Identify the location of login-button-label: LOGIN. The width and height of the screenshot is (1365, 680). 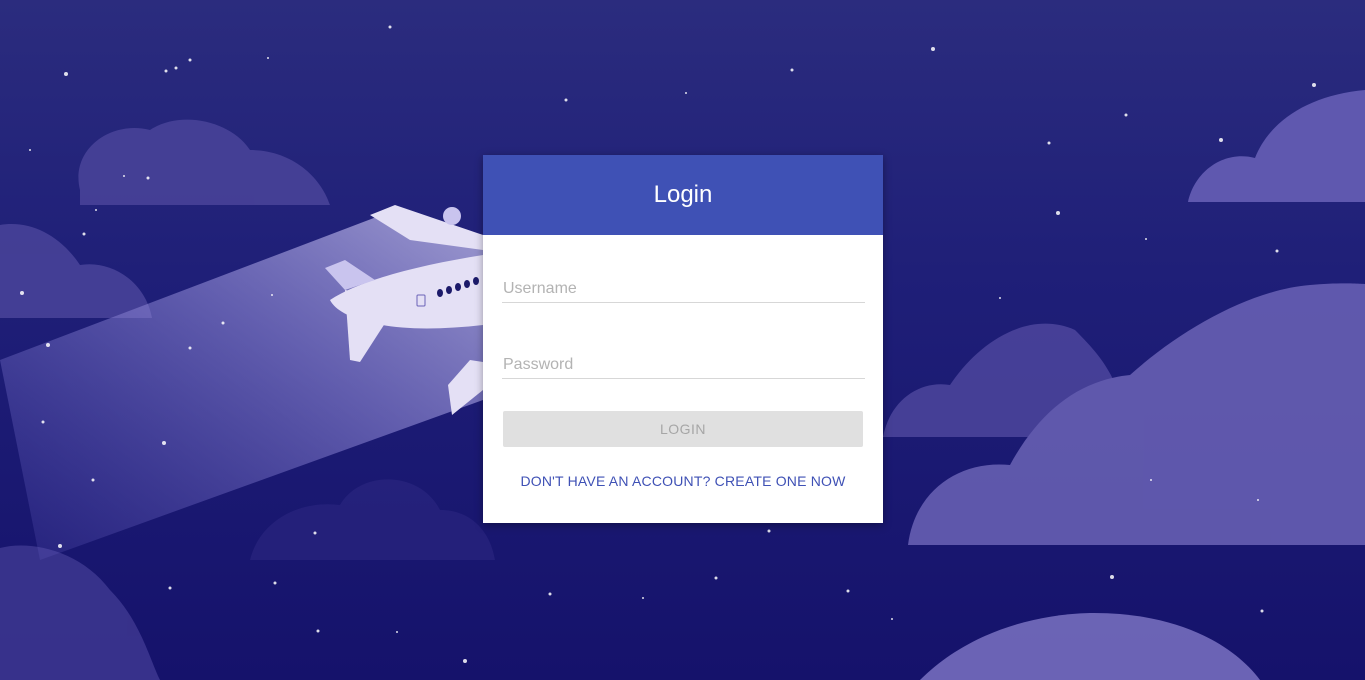
(683, 429).